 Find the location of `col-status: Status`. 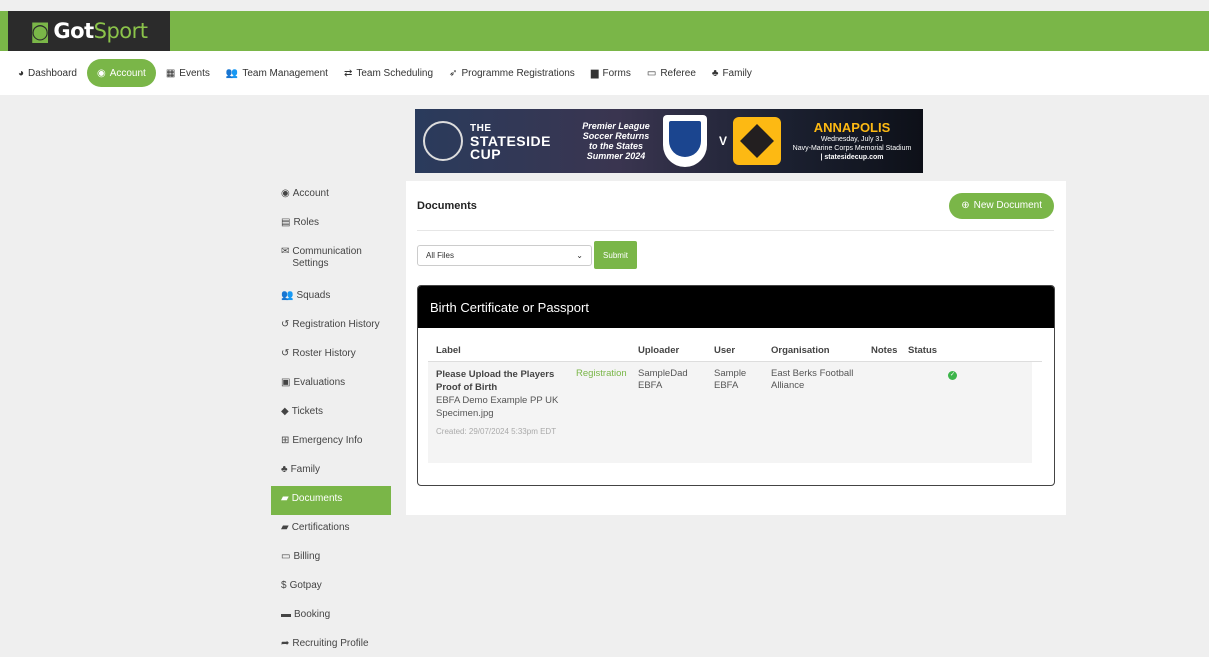

col-status: Status is located at coordinates (923, 350).